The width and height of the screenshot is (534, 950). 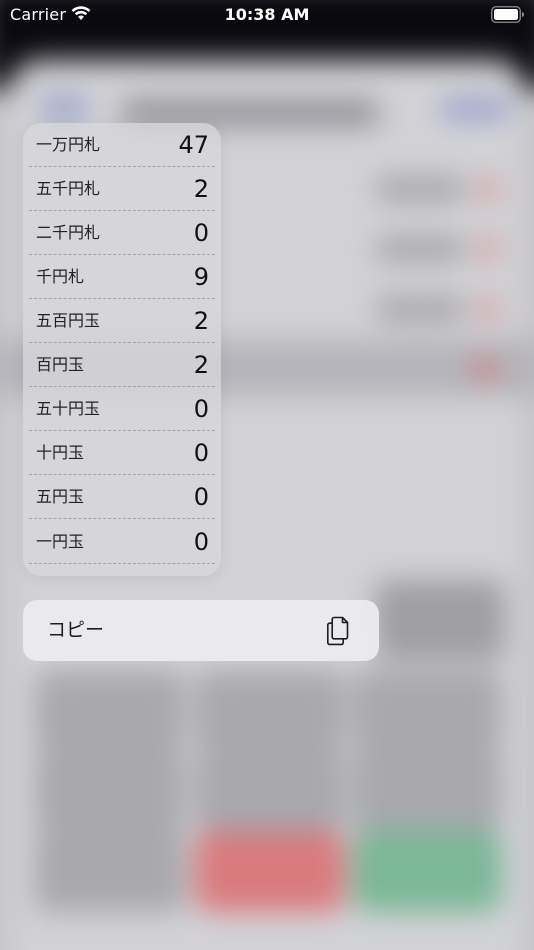 I want to click on denomination-label: 一万円札, so click(x=68, y=144).